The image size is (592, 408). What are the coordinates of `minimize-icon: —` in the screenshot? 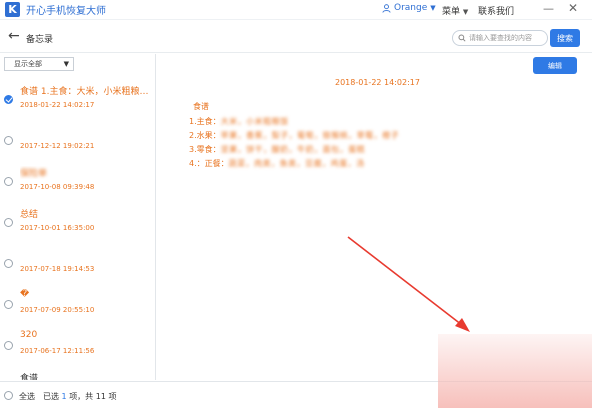 It's located at (548, 8).